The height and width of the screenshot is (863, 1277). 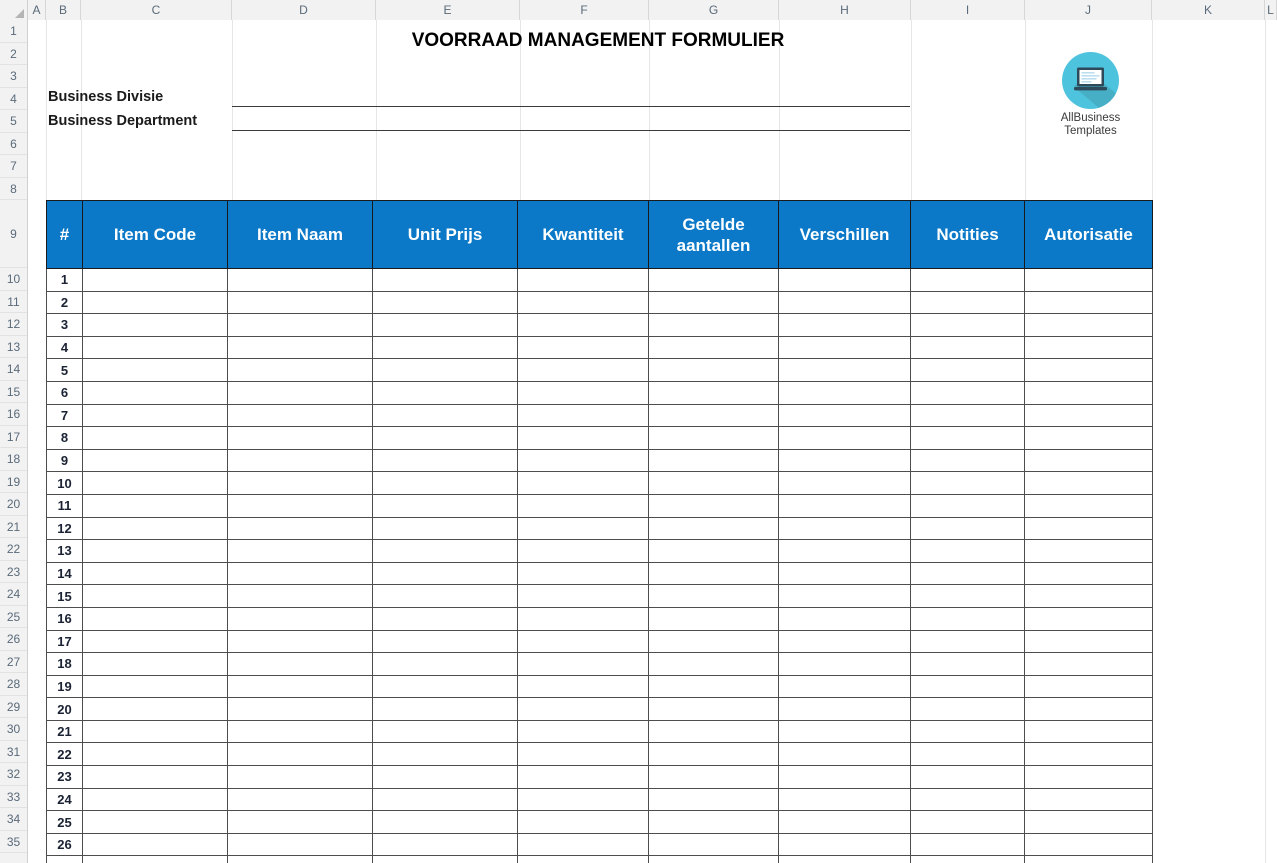 What do you see at coordinates (13, 121) in the screenshot?
I see `row-header-5: 5` at bounding box center [13, 121].